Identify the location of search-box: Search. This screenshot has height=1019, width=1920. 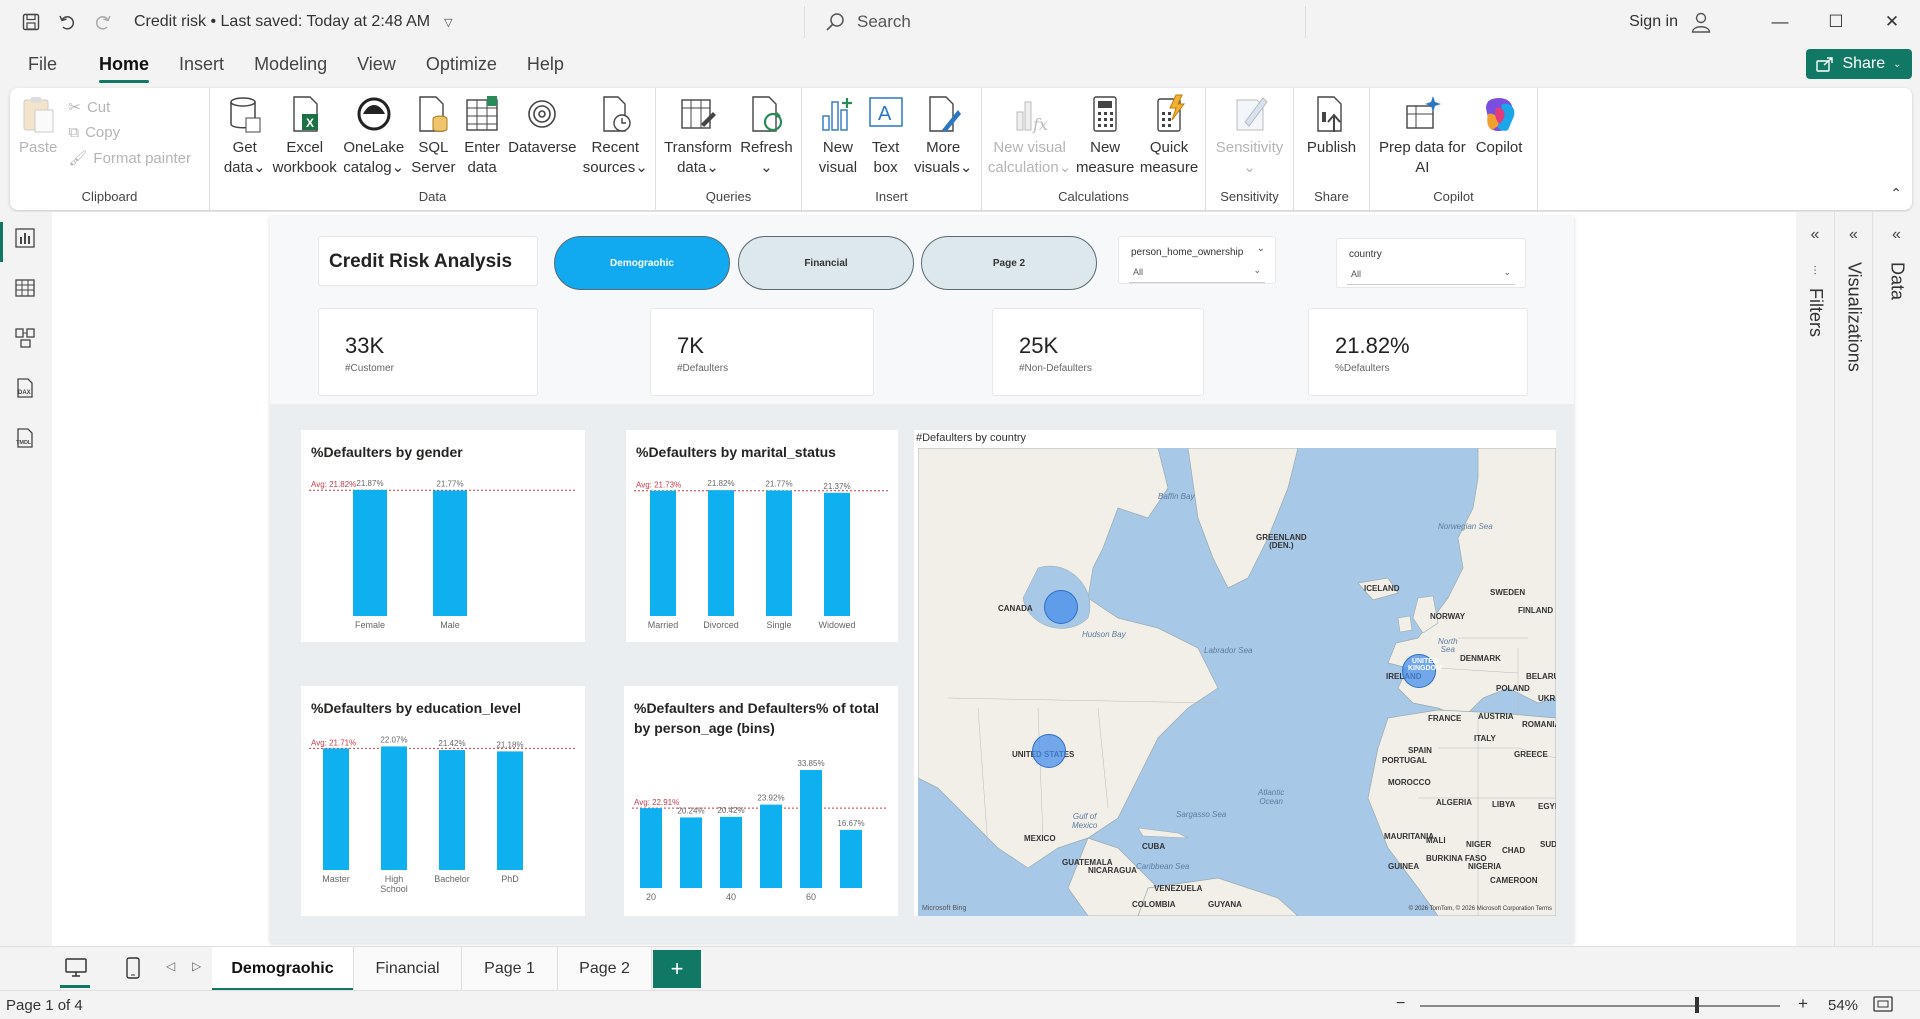
(1055, 22).